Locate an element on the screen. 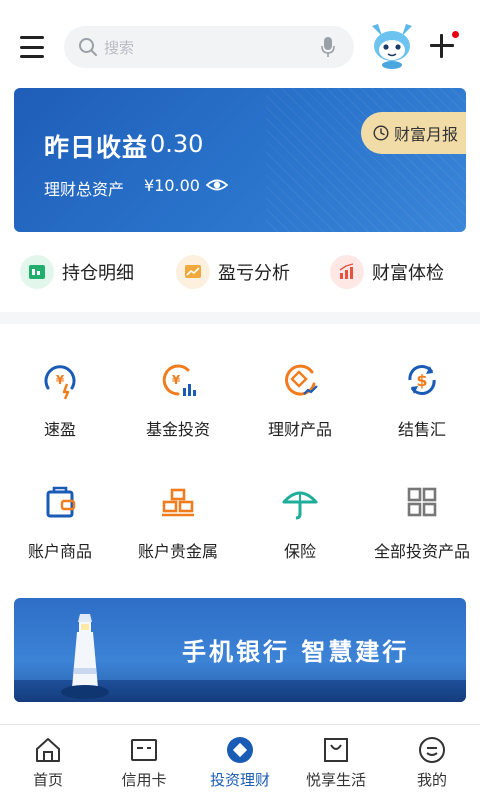  tab-profile-label: 我的 is located at coordinates (431, 780).